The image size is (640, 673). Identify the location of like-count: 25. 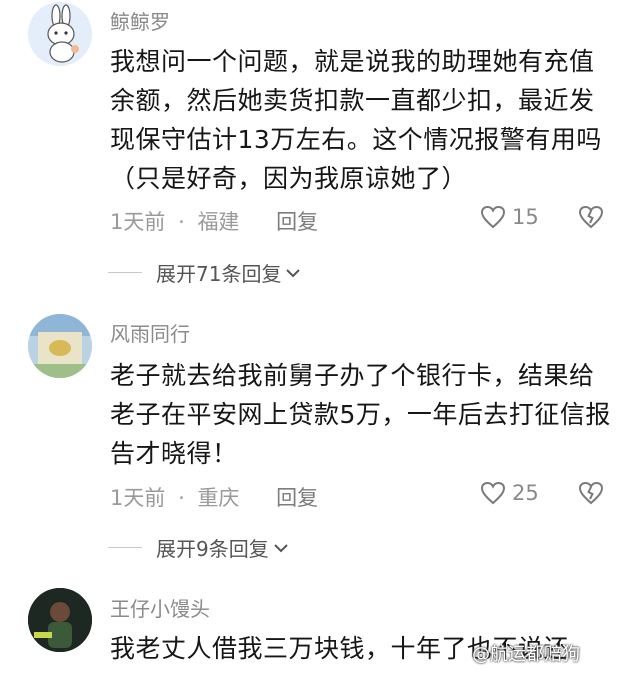
(525, 493).